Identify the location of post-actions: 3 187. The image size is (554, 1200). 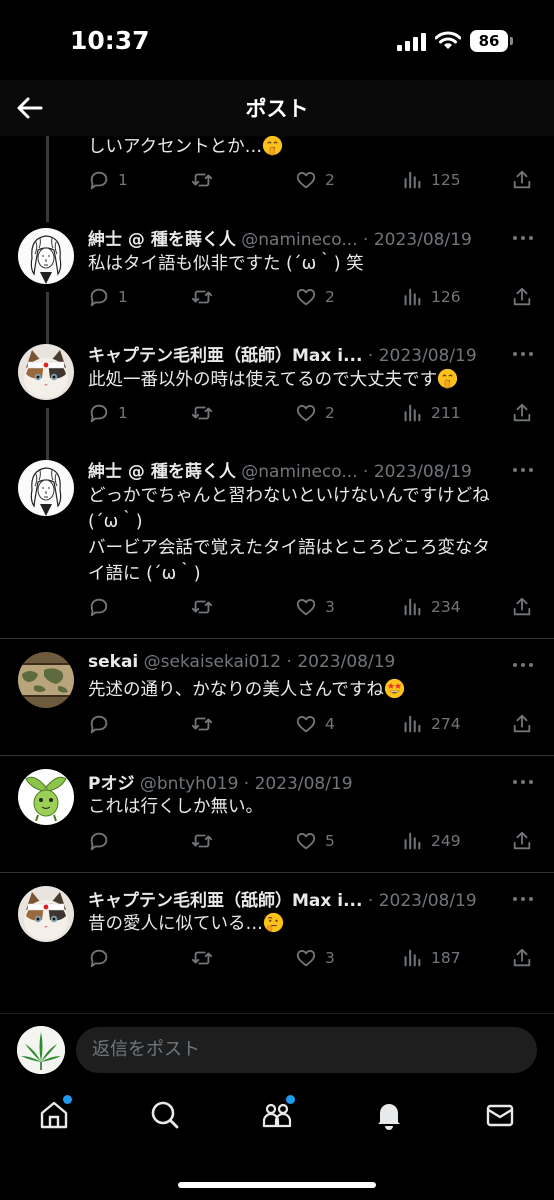
(313, 958).